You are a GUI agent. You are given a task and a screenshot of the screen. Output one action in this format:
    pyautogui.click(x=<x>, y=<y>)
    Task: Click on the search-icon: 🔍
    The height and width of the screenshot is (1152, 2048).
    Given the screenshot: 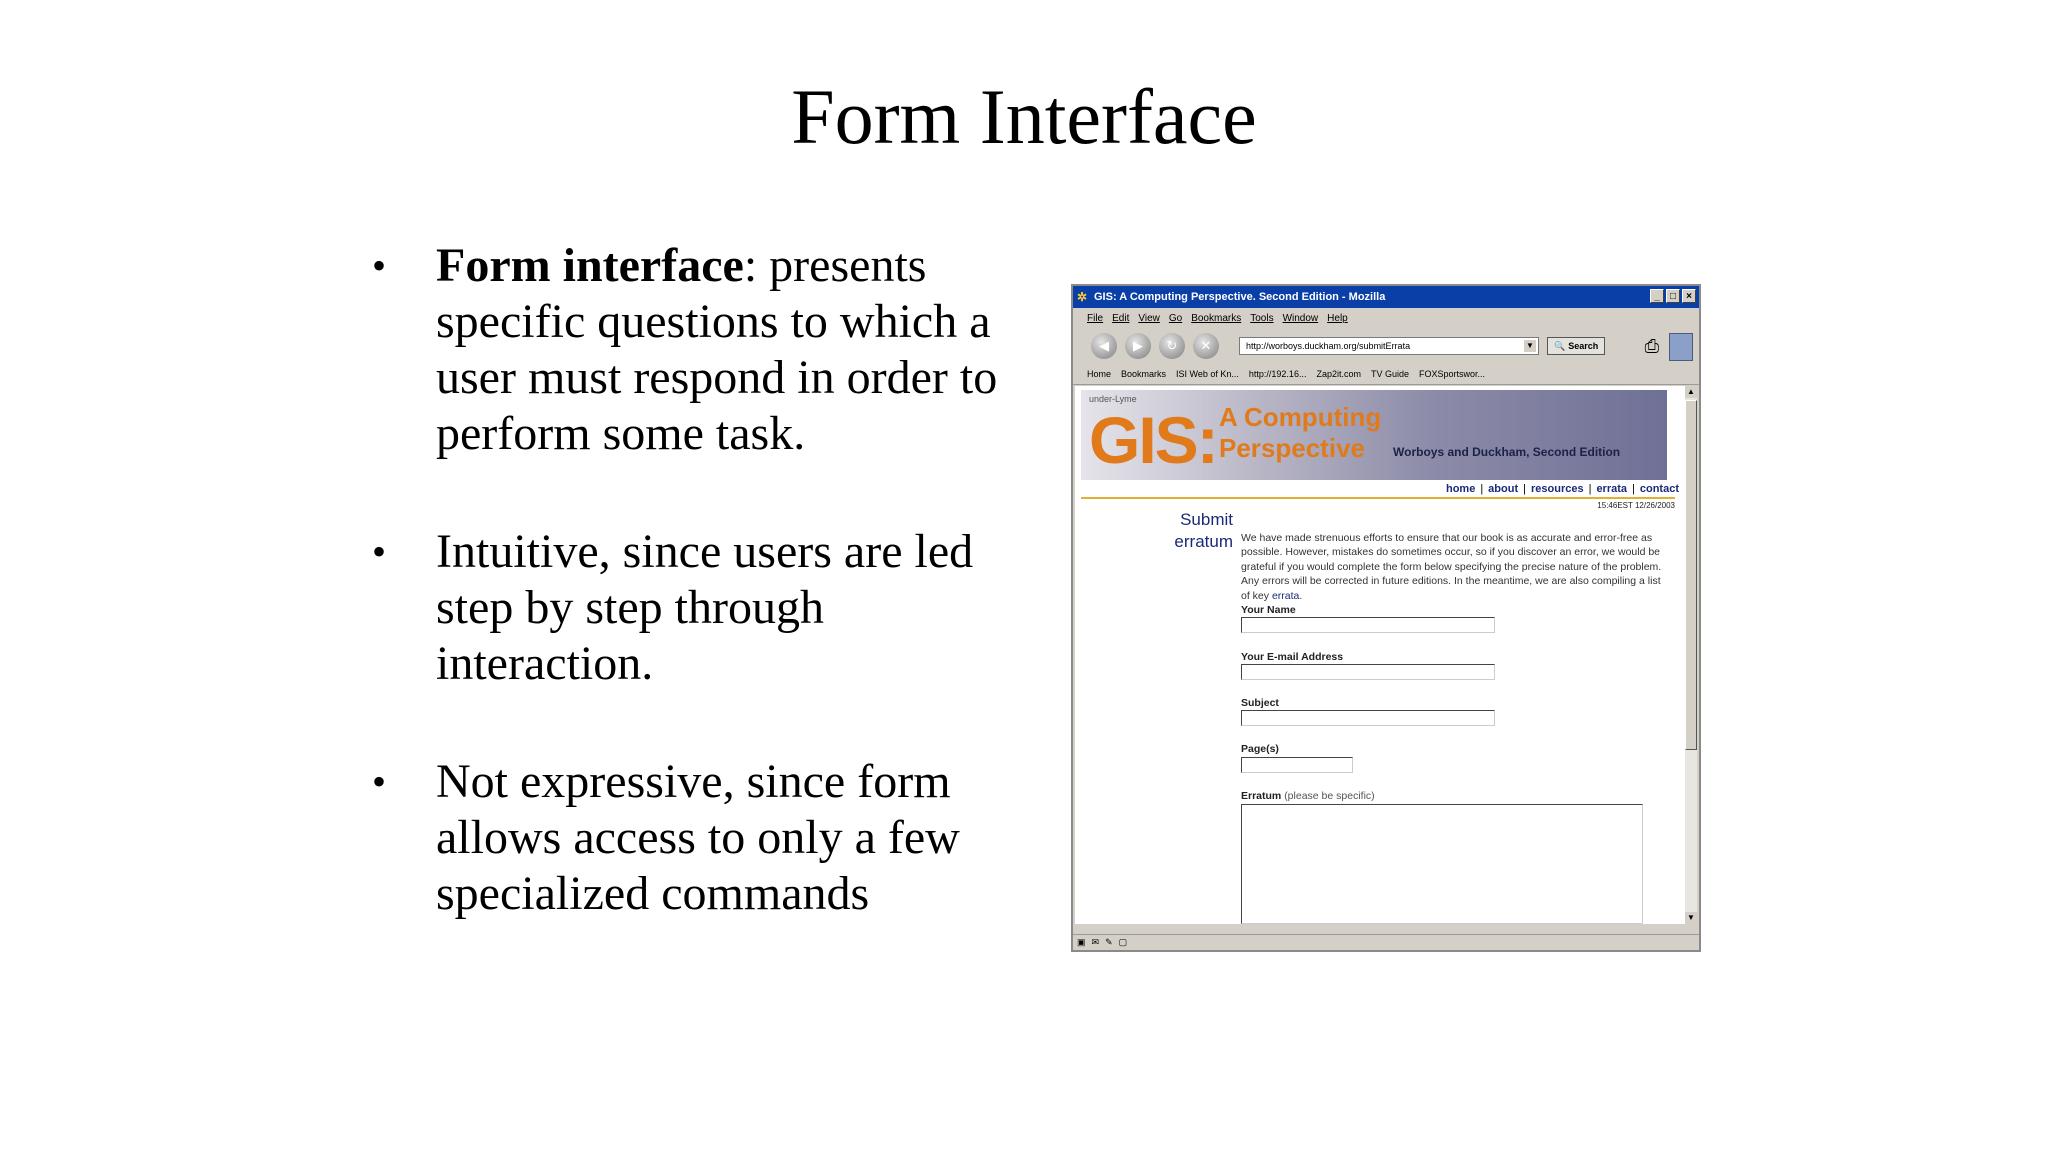 What is the action you would take?
    pyautogui.click(x=1560, y=345)
    